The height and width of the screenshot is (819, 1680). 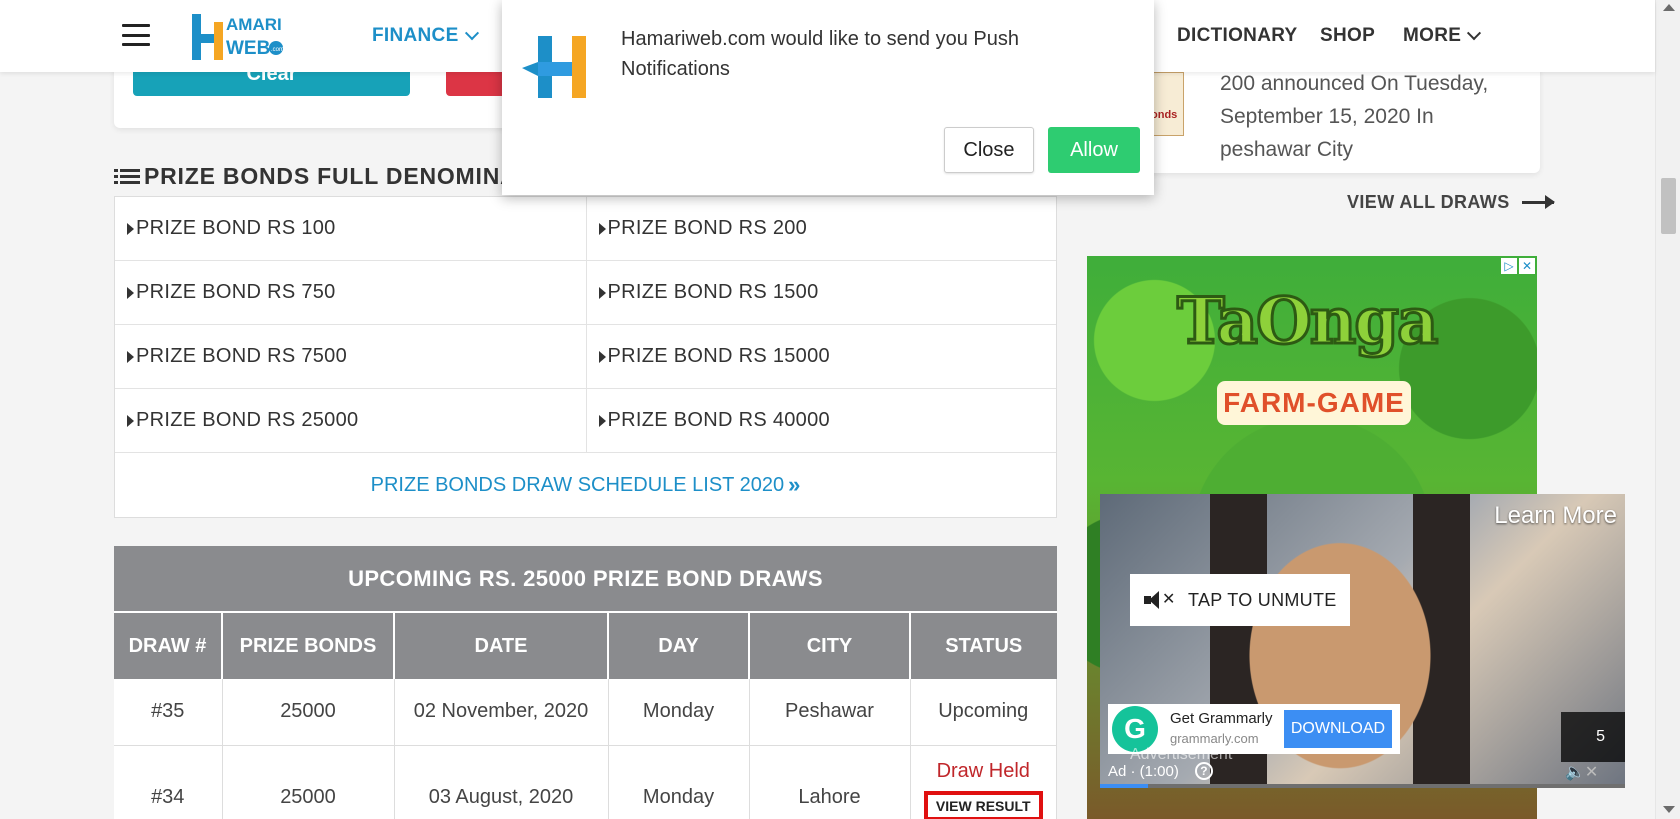 What do you see at coordinates (561, 67) in the screenshot?
I see `hamariweb-h-logo` at bounding box center [561, 67].